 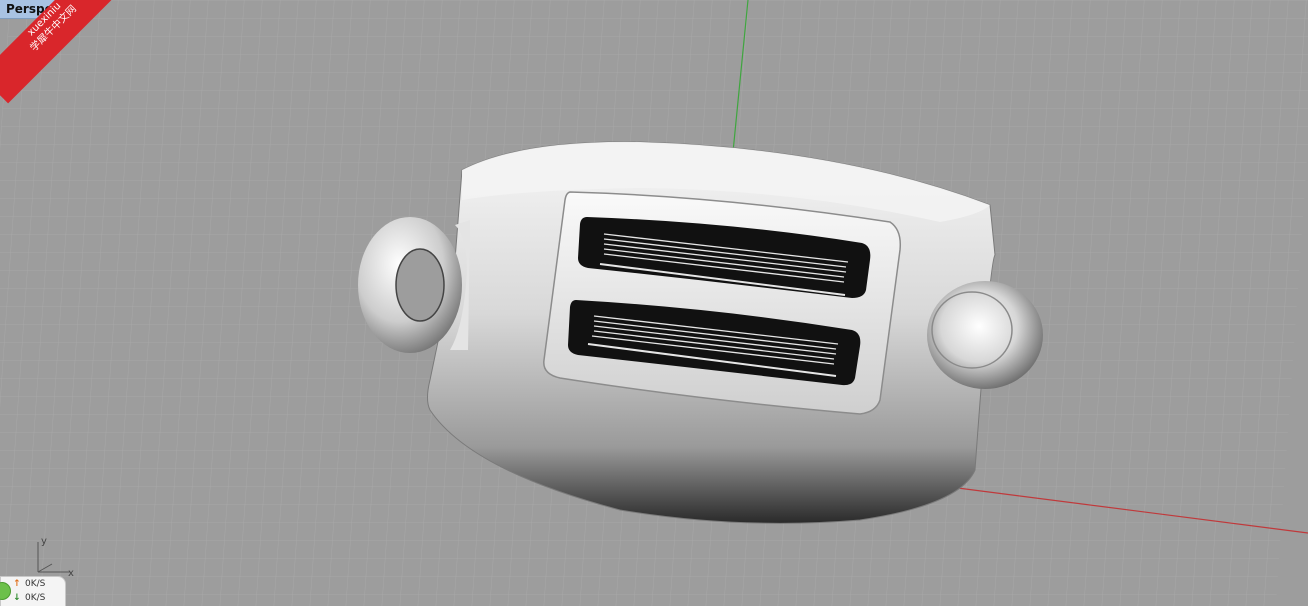 I want to click on axis-y-label: y, so click(x=44, y=541).